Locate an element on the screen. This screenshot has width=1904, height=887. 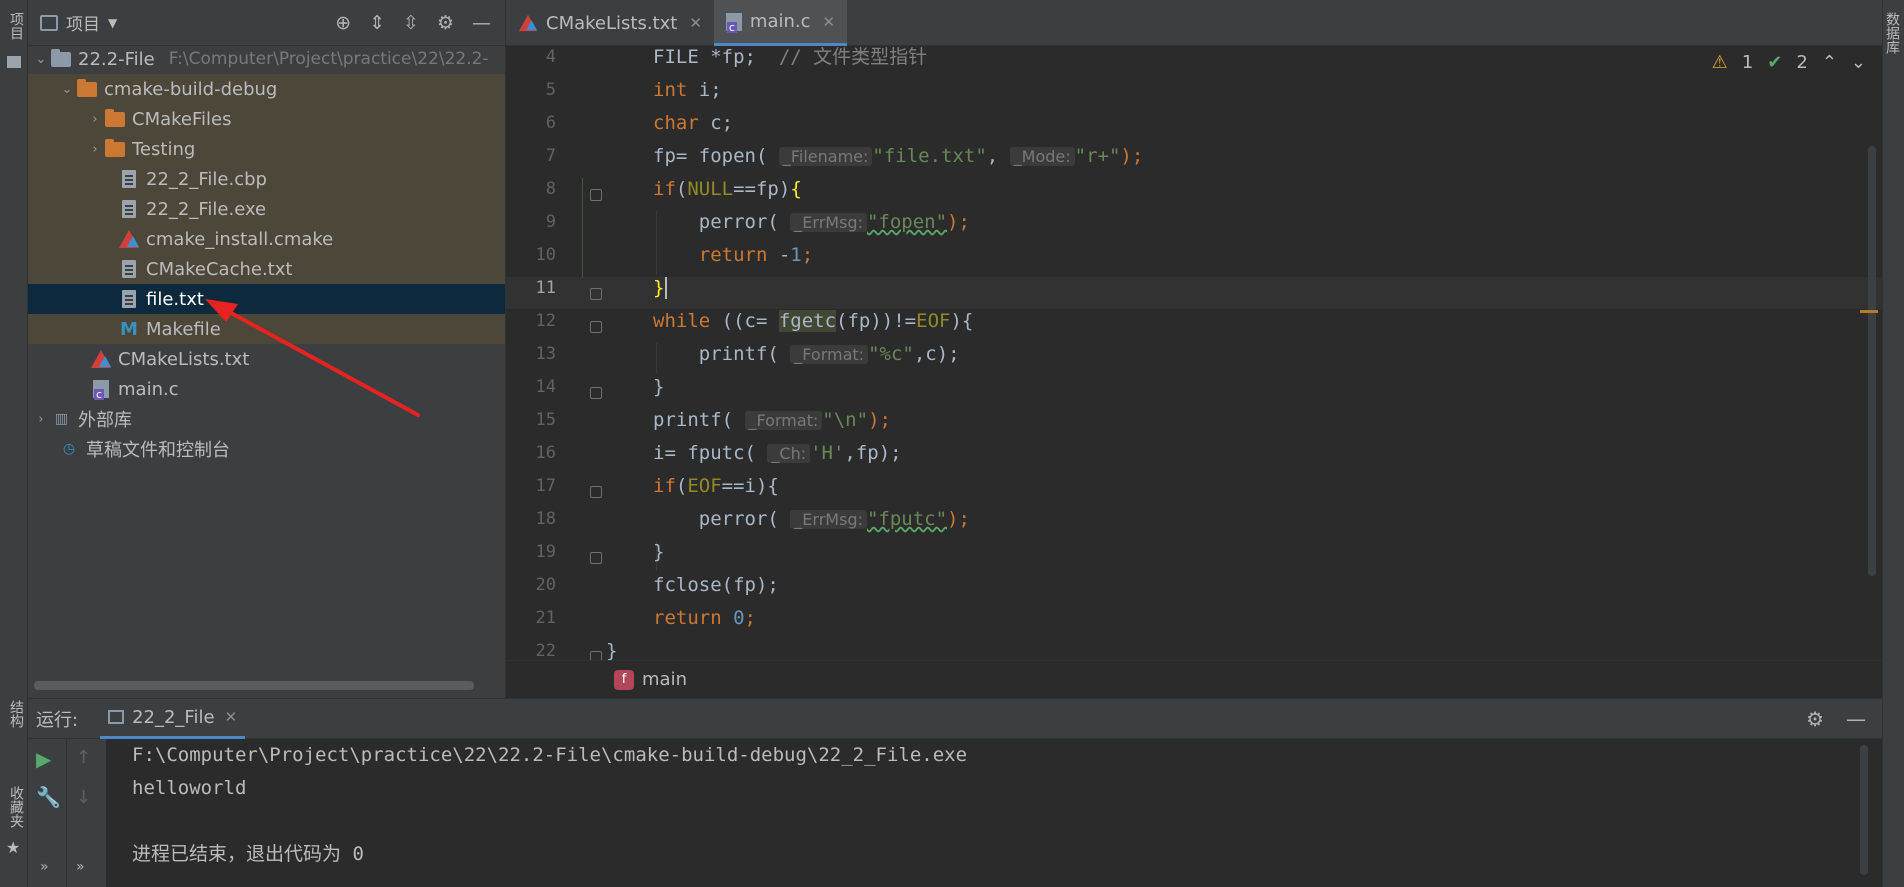
tree-item-cmakelists: CMakeLists.txt is located at coordinates (266, 359).